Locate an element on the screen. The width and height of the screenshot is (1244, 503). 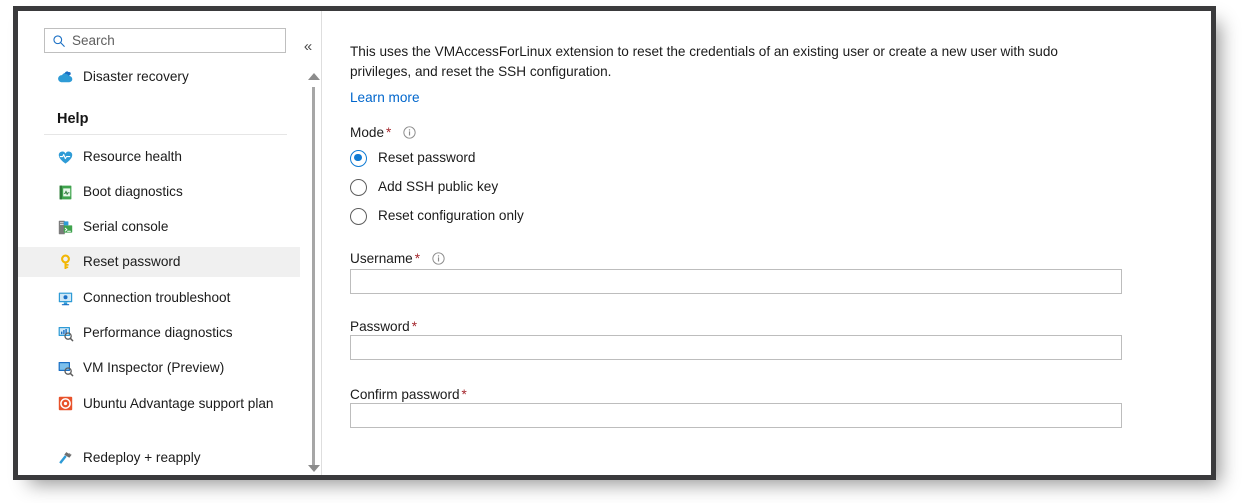
serial-console-icon is located at coordinates (65, 227).